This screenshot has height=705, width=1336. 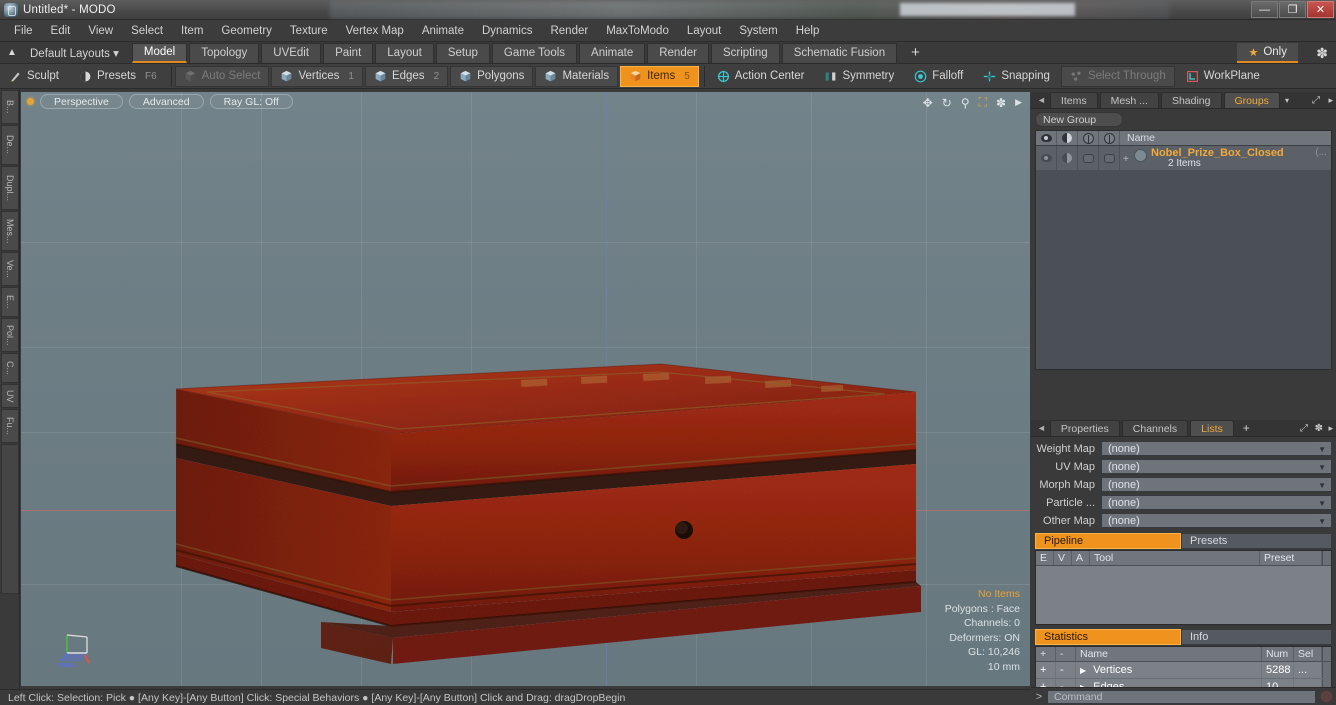 I want to click on map-field-value-3: (none) ▼, so click(x=1216, y=502).